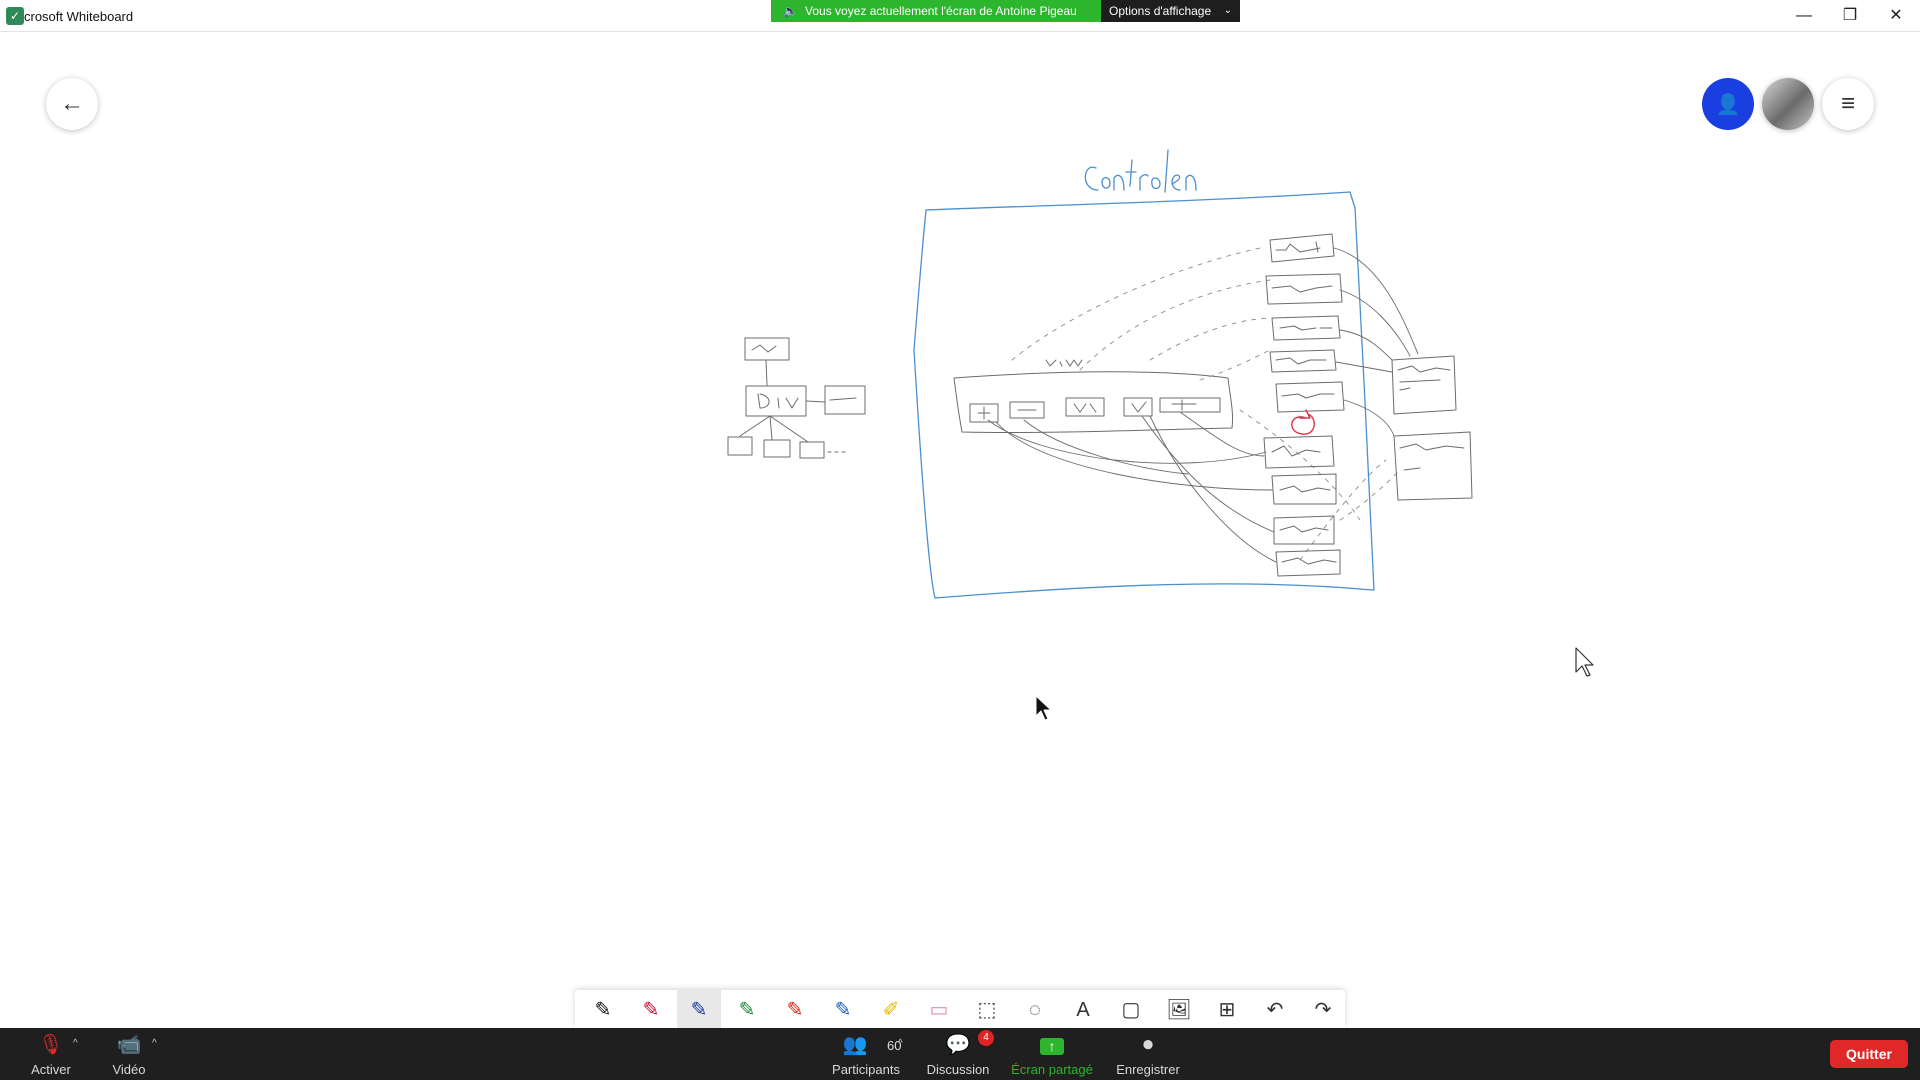 The width and height of the screenshot is (1920, 1080). I want to click on undo-tool: ↶, so click(1275, 1009).